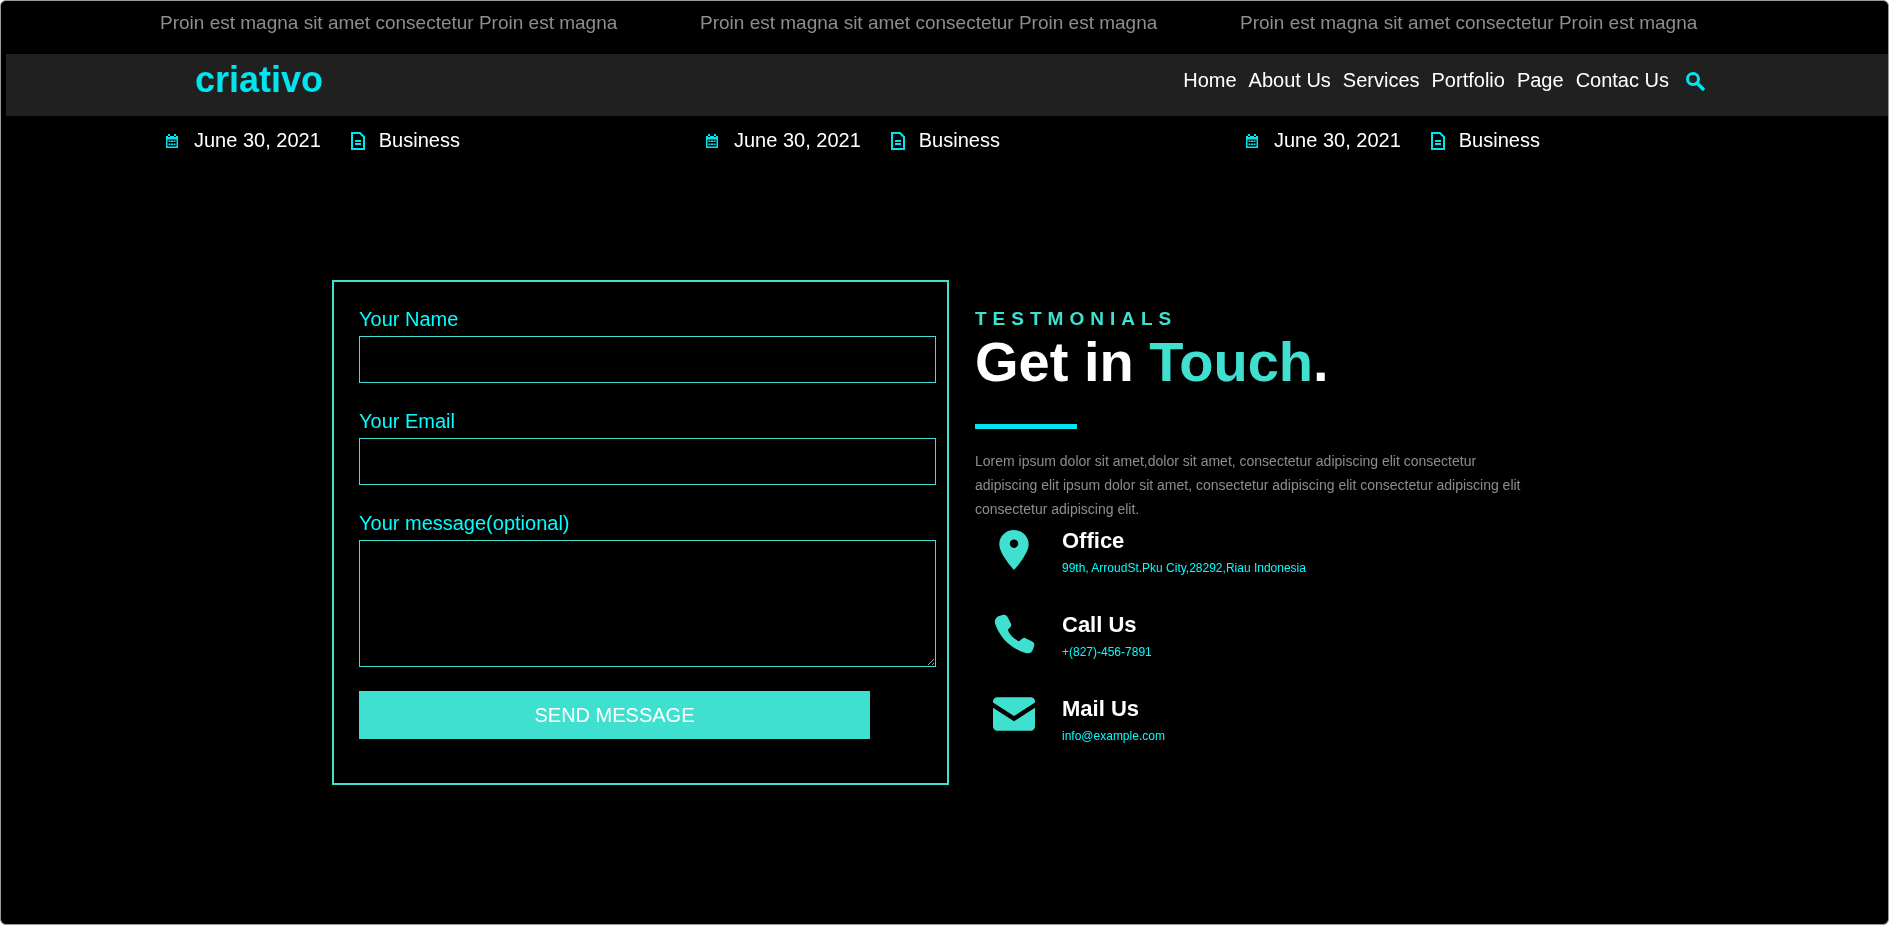  What do you see at coordinates (1184, 568) in the screenshot?
I see `contact-detail: 99th, ArroudSt.Pku City,28292,Riau Indonesia` at bounding box center [1184, 568].